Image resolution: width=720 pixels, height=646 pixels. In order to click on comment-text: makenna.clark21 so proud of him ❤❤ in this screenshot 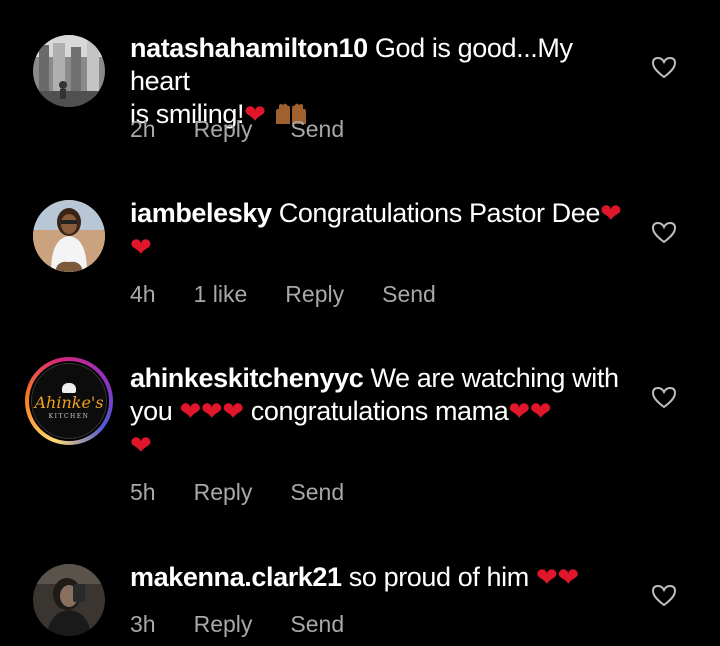, I will do `click(380, 578)`.